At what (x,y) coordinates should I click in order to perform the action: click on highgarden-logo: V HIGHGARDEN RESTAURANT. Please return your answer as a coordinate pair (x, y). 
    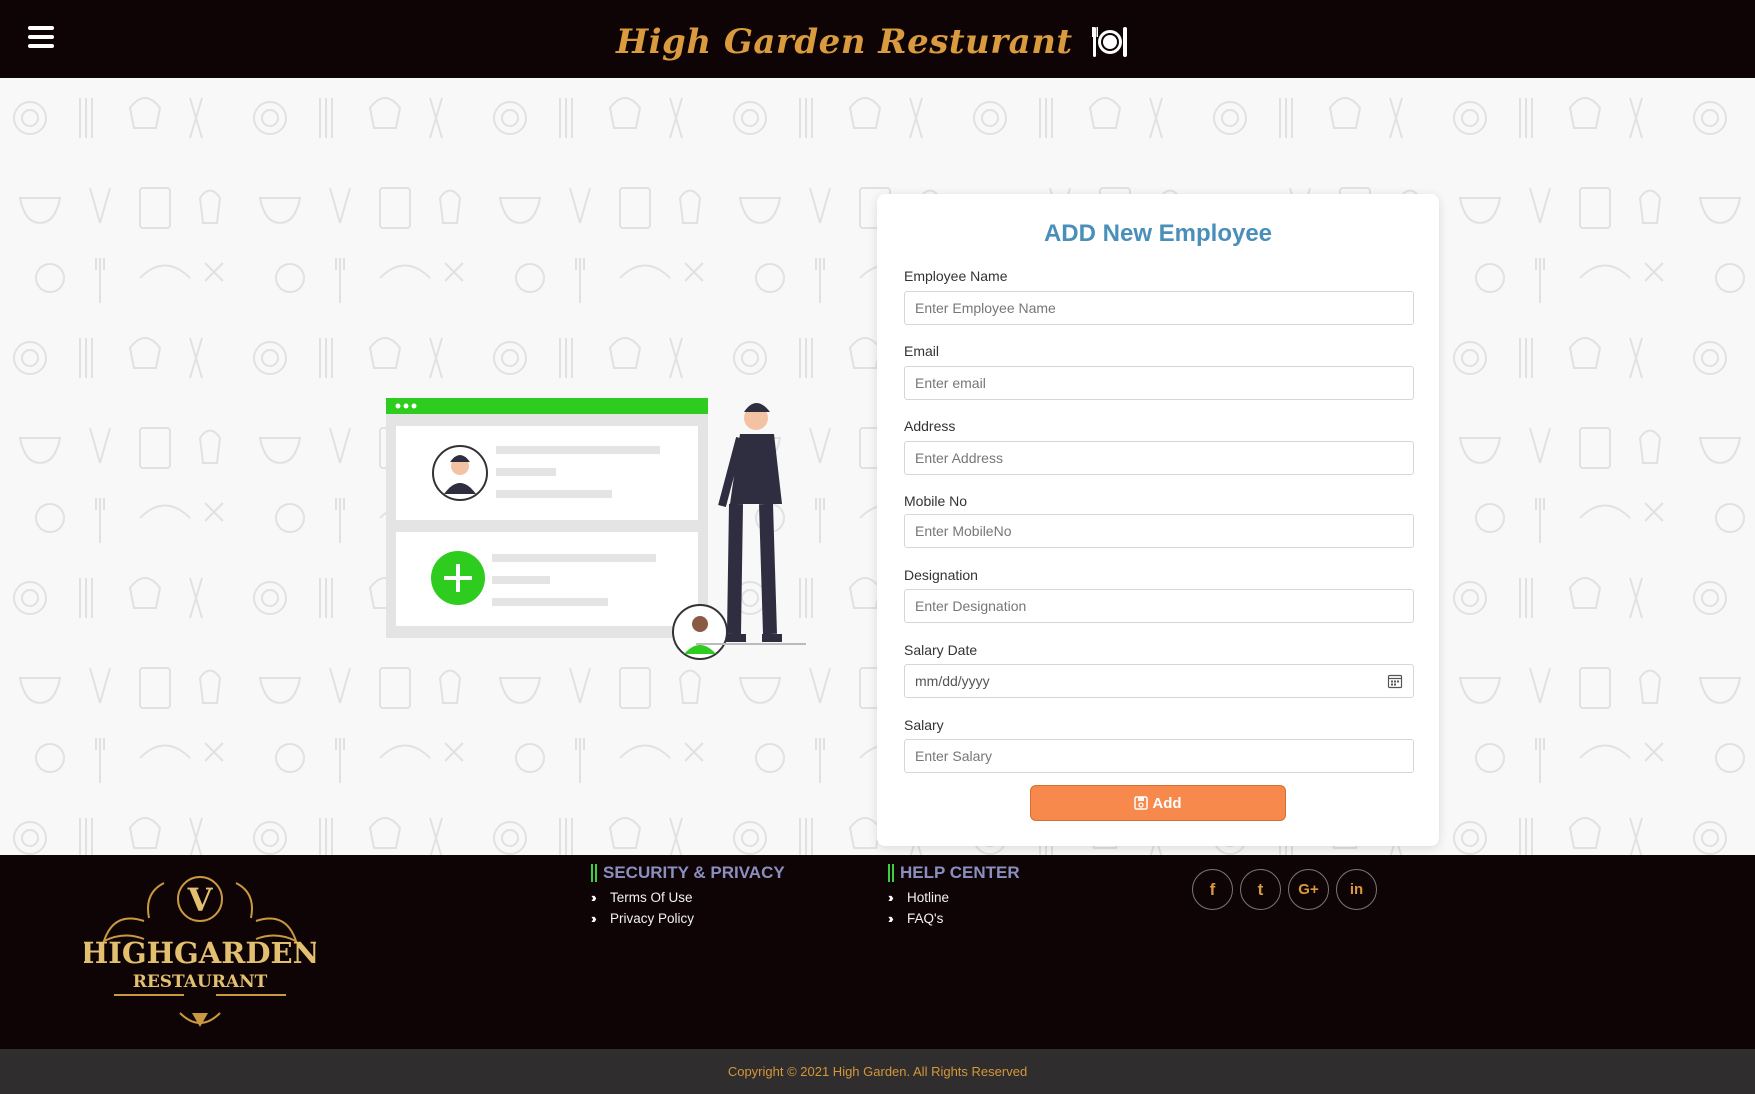
    Looking at the image, I should click on (200, 949).